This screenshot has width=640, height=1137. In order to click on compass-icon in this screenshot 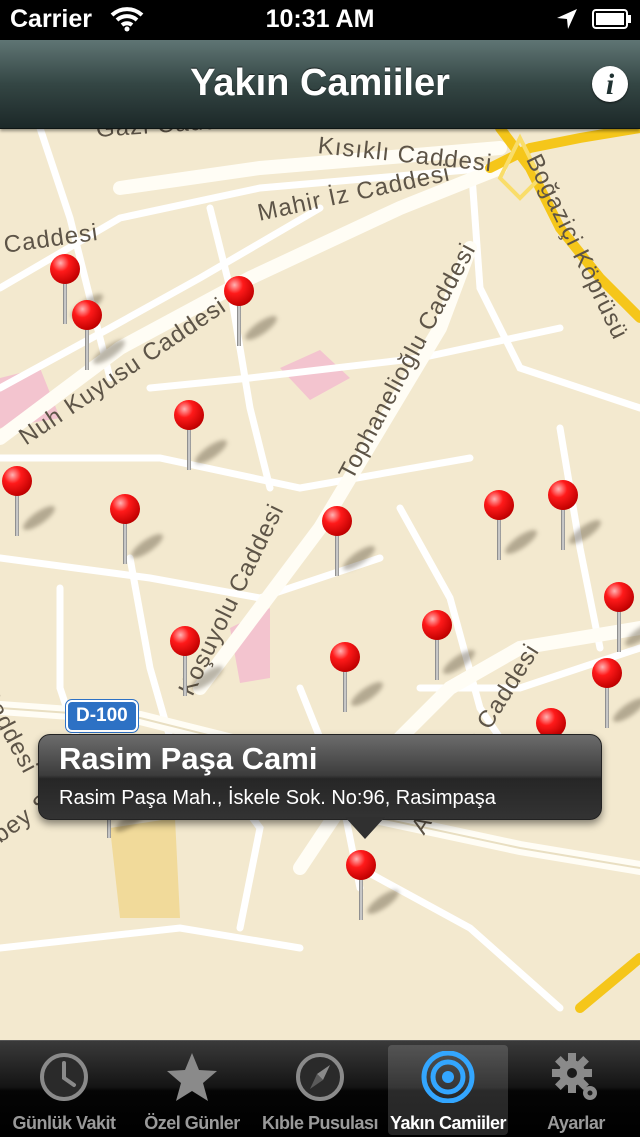, I will do `click(320, 1077)`.